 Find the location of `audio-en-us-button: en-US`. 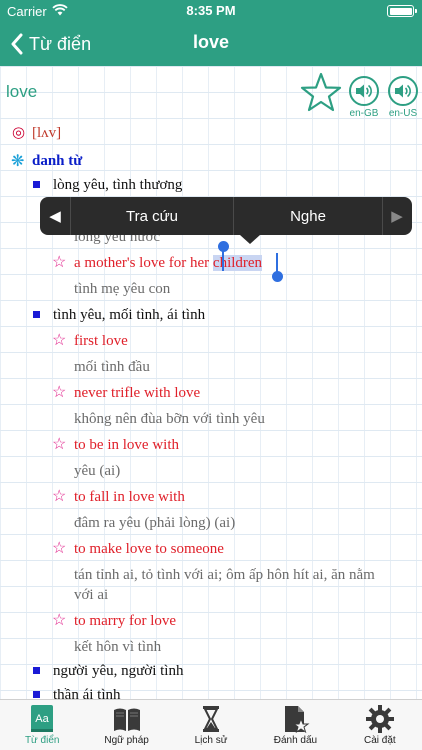

audio-en-us-button: en-US is located at coordinates (403, 97).